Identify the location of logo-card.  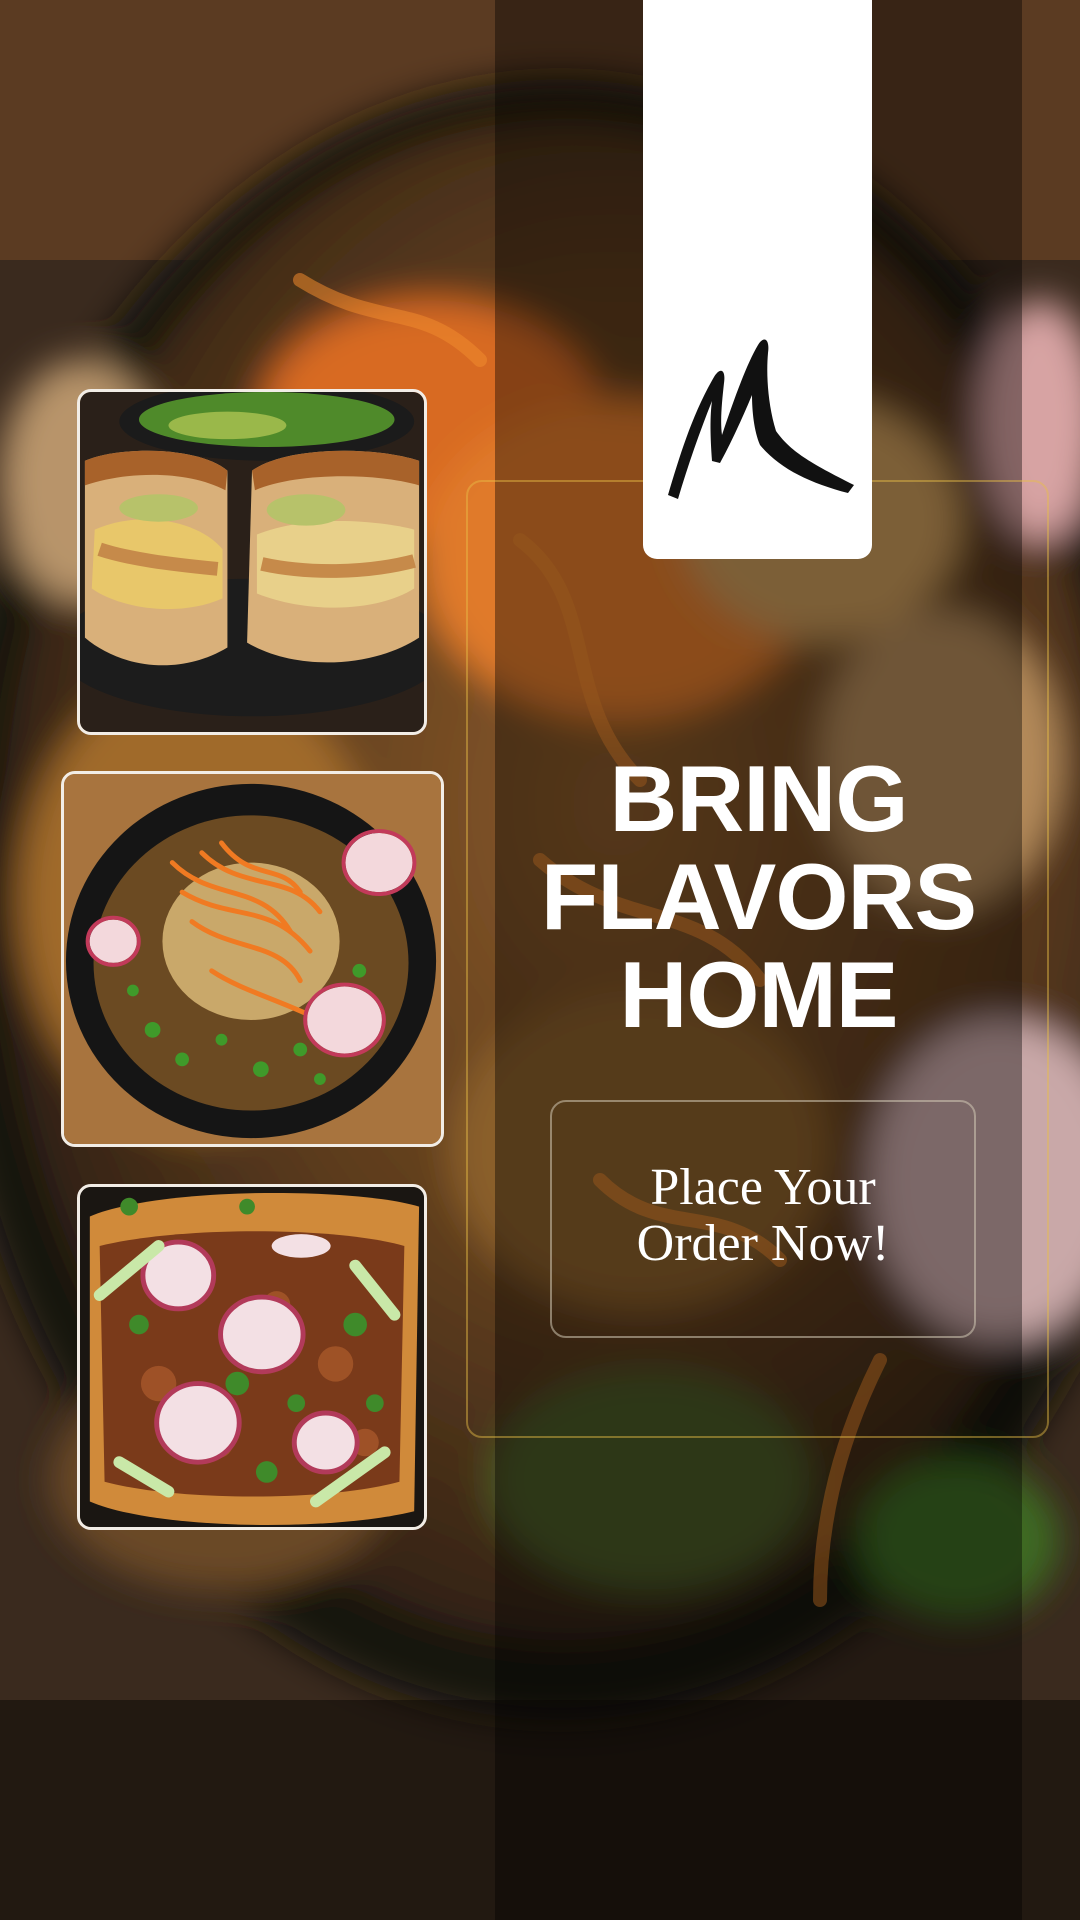
(757, 279).